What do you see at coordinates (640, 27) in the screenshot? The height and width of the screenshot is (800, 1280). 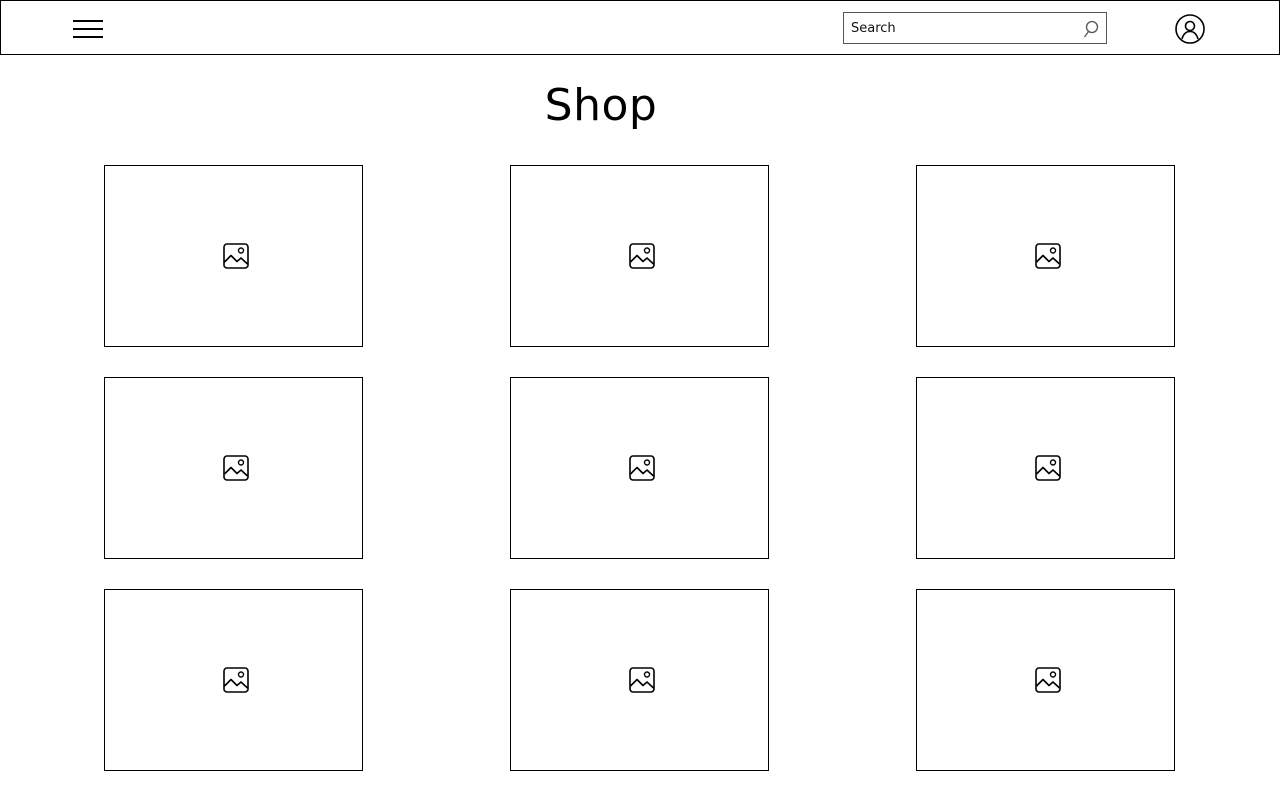 I see `top-header` at bounding box center [640, 27].